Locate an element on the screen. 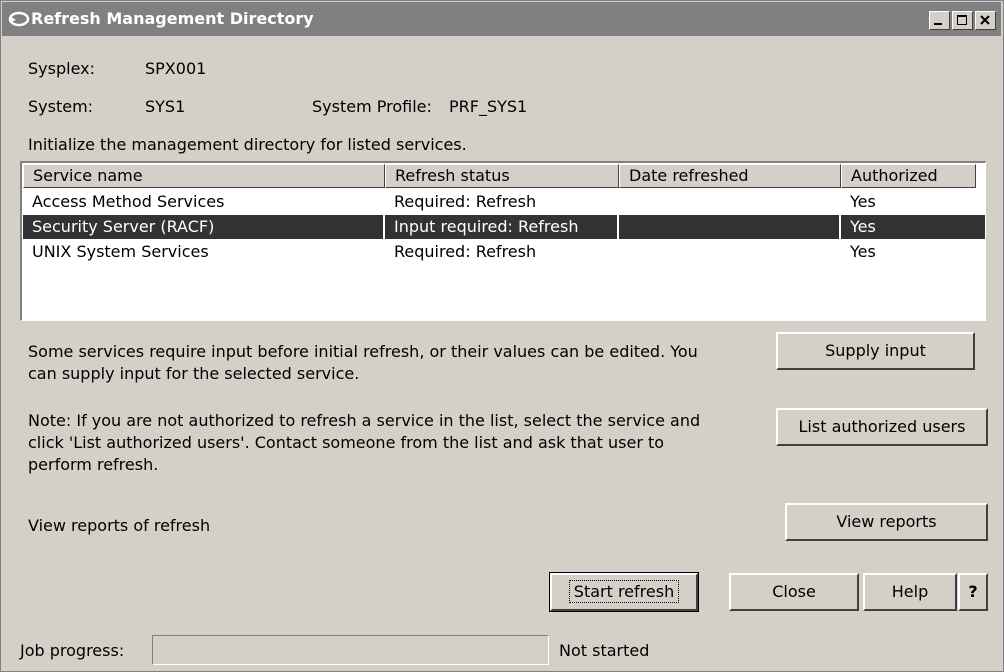 The image size is (1004, 672). cell-service-name: Access Method Services is located at coordinates (128, 201).